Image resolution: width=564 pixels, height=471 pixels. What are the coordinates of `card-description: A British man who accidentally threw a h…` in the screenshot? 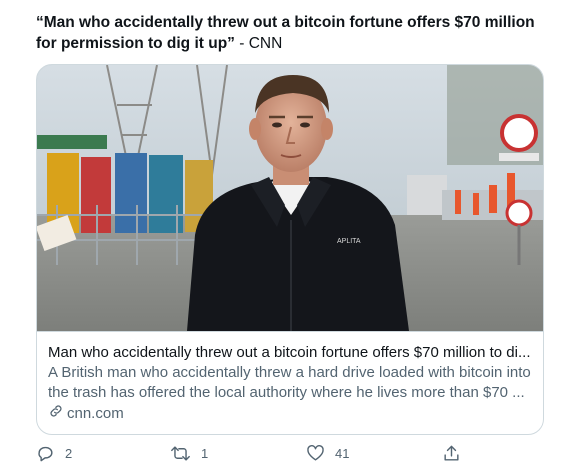 It's located at (289, 382).